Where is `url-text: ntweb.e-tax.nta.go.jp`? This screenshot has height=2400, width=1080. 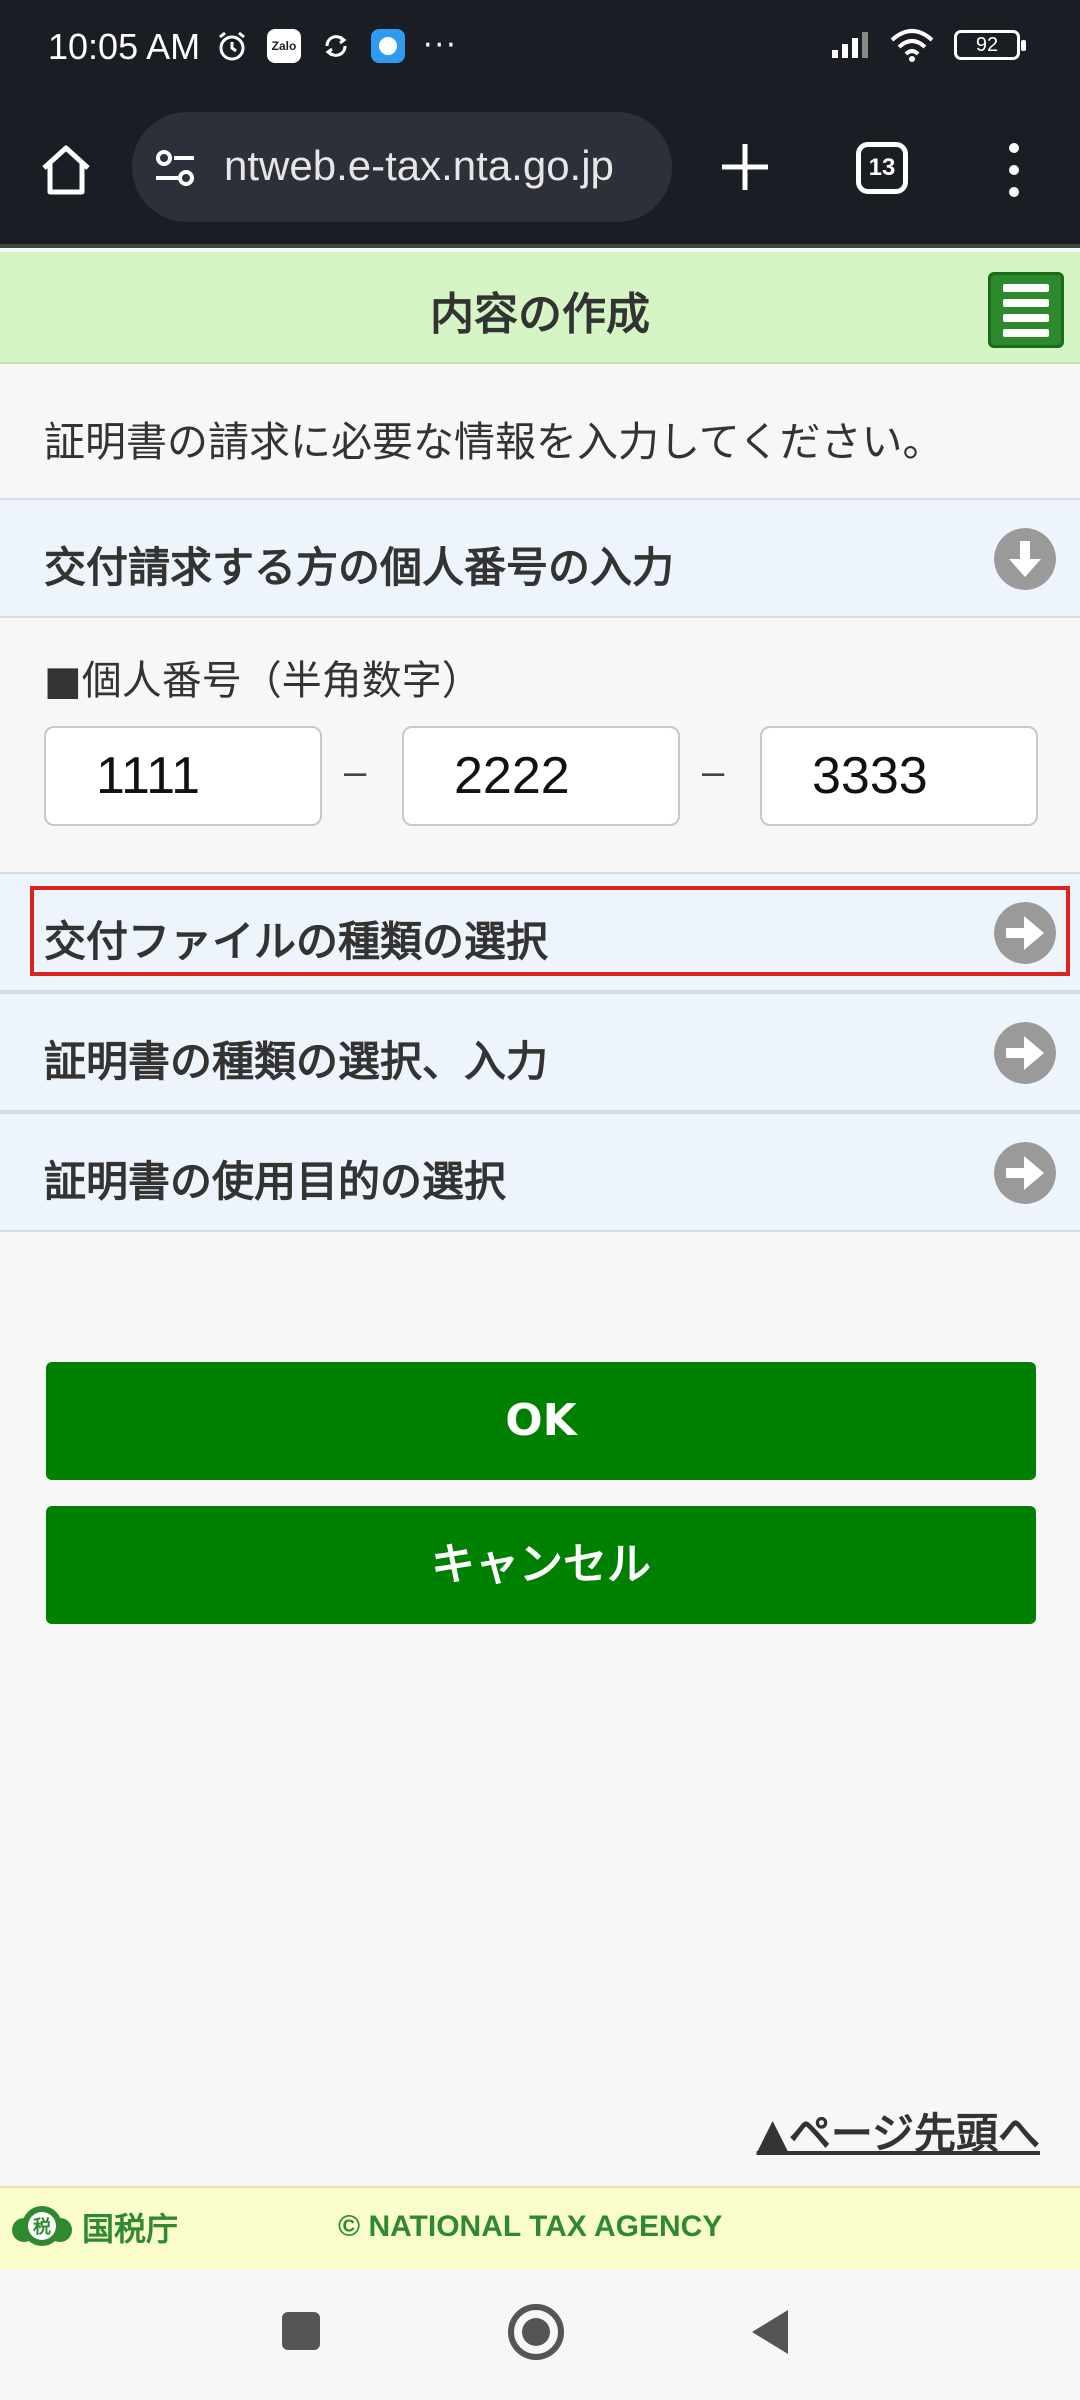
url-text: ntweb.e-tax.nta.go.jp is located at coordinates (419, 165).